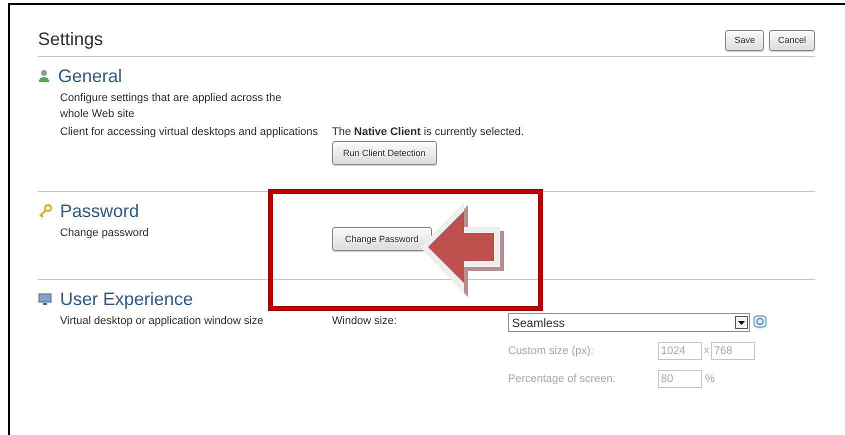 This screenshot has width=845, height=435. Describe the element at coordinates (171, 106) in the screenshot. I see `general-description: Configure settings that are applied across the whole Web site` at that location.